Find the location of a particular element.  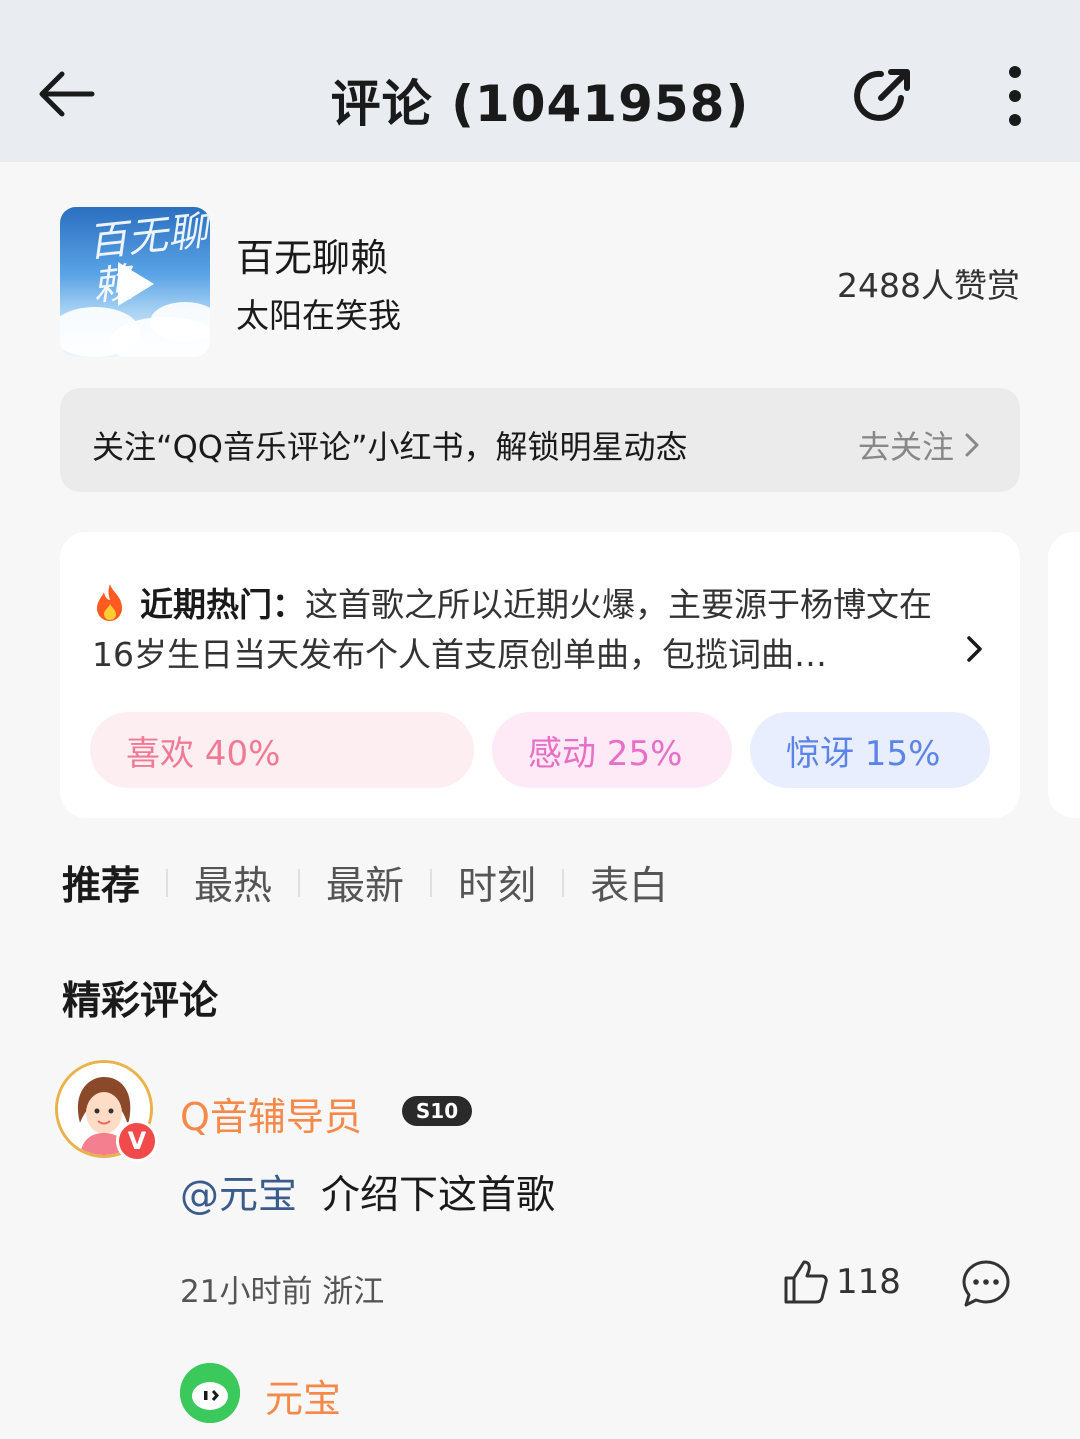

reward-count: 2488人赞赏 is located at coordinates (928, 283).